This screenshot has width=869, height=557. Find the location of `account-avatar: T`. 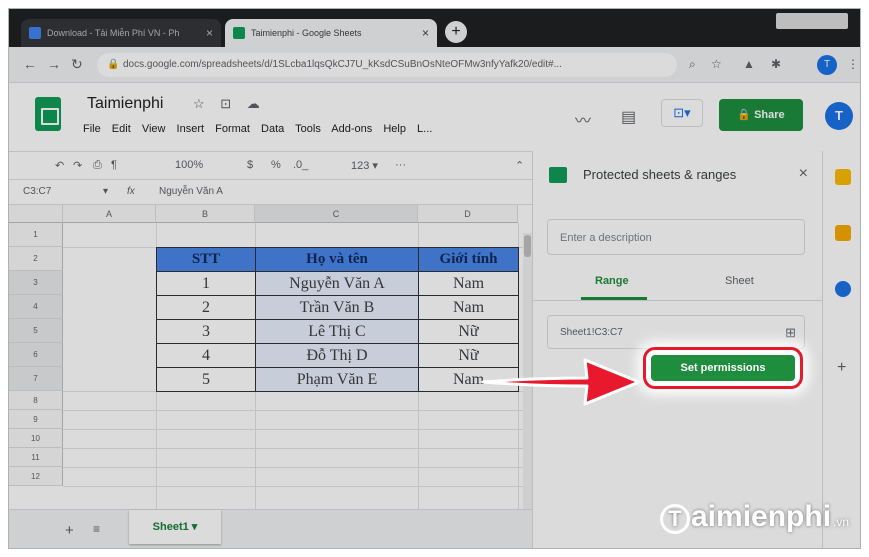

account-avatar: T is located at coordinates (839, 116).